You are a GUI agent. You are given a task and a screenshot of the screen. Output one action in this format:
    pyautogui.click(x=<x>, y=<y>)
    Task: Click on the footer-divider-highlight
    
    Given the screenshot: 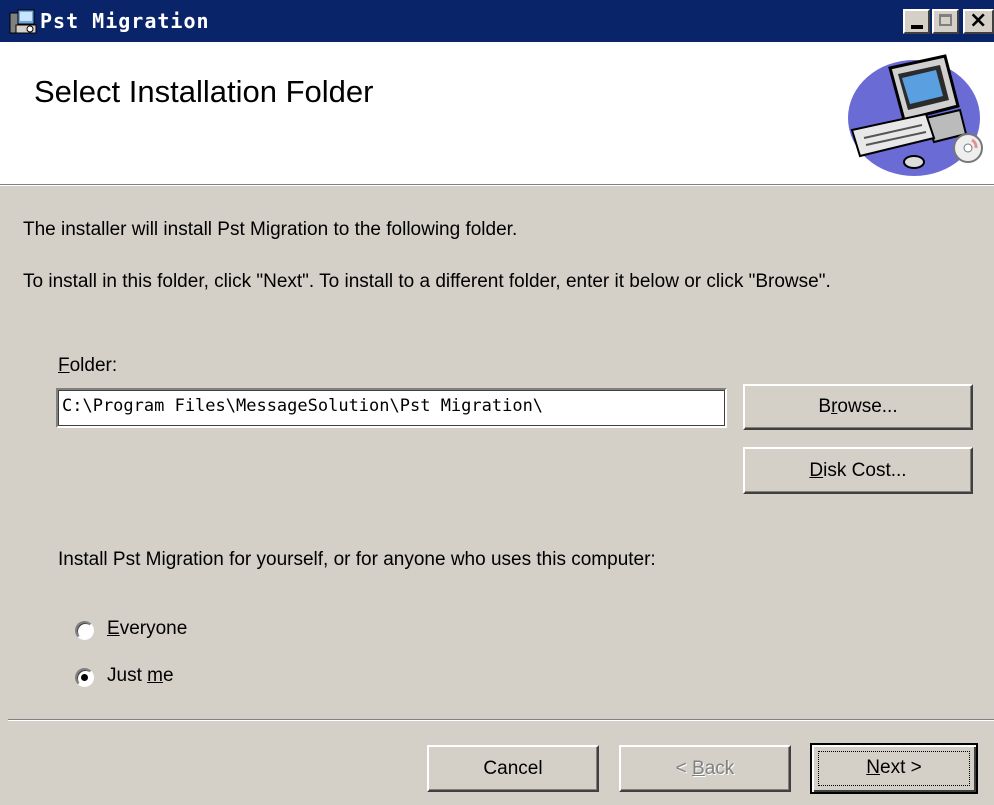 What is the action you would take?
    pyautogui.click(x=501, y=720)
    